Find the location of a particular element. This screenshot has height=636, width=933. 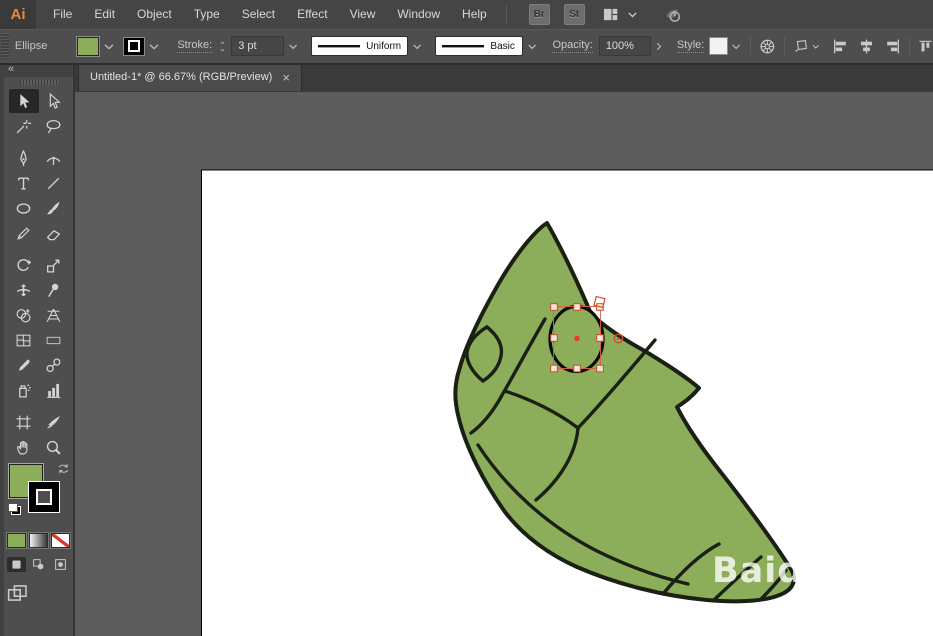

tool-puppet-warp is located at coordinates (54, 290).